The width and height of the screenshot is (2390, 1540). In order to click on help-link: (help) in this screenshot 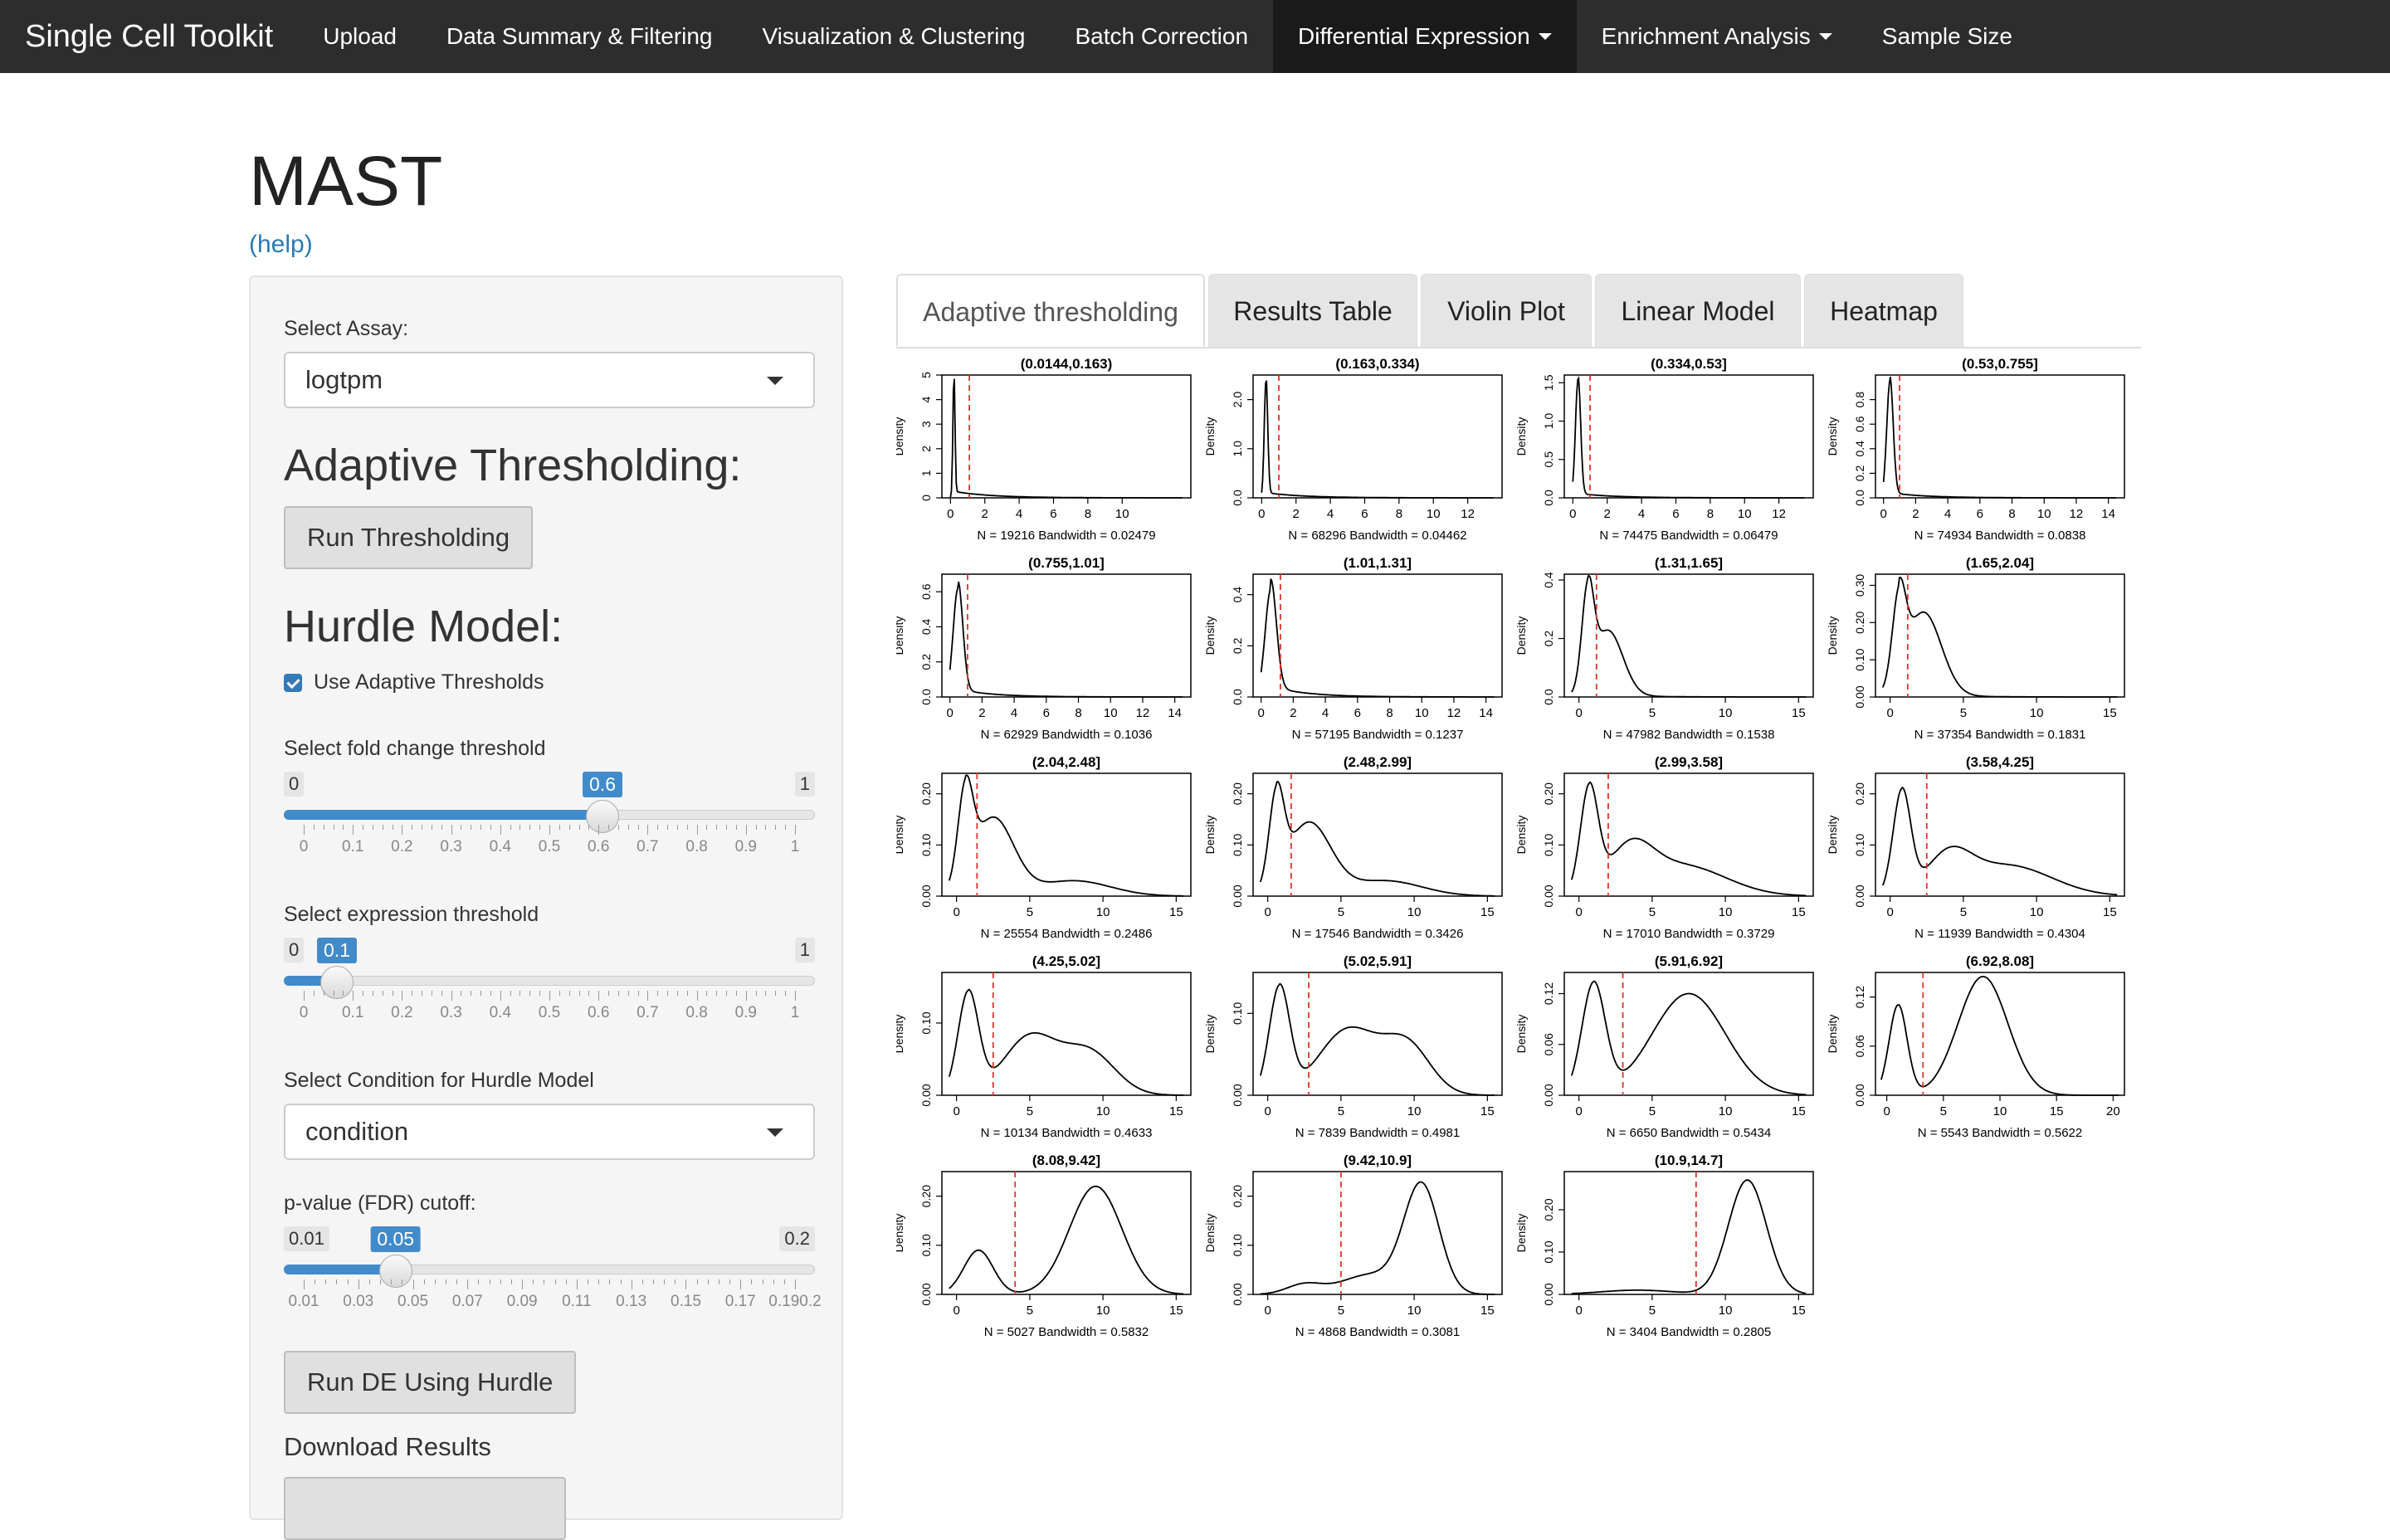, I will do `click(281, 245)`.